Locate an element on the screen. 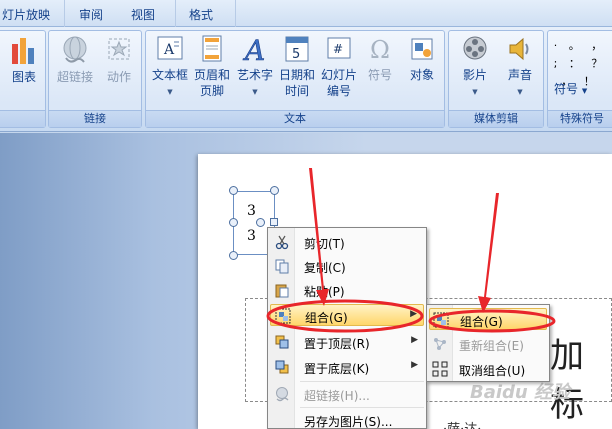 This screenshot has height=429, width=612. object-button: 对象 is located at coordinates (422, 58).